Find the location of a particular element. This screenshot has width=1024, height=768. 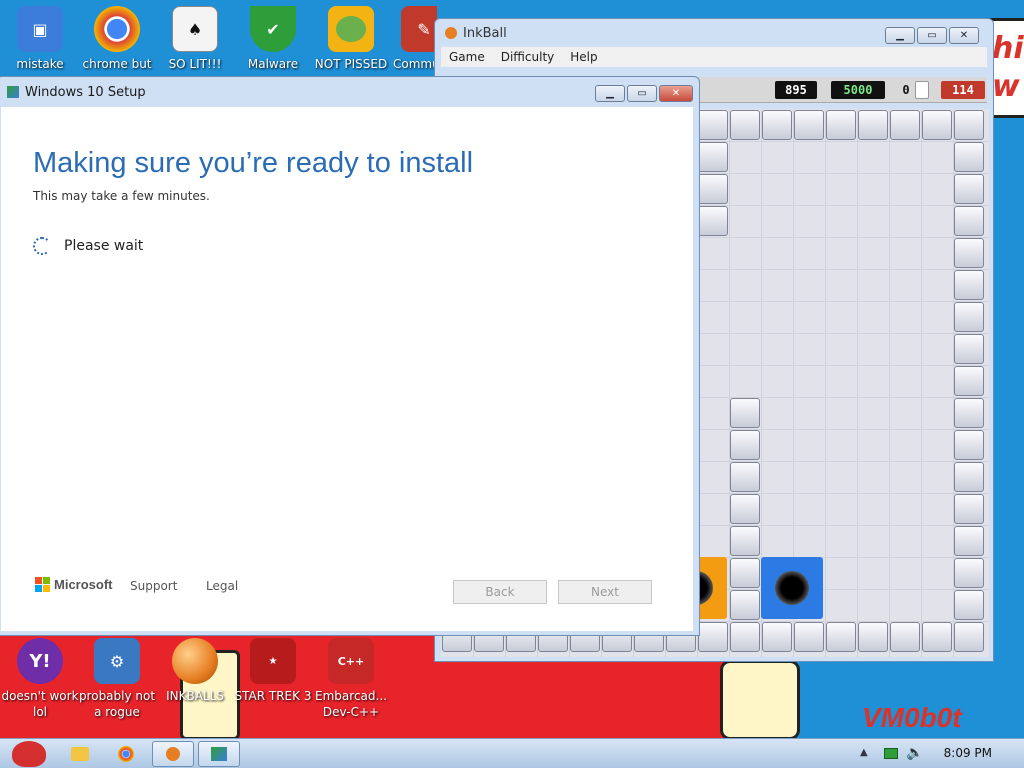

setup-app-icon is located at coordinates (13, 92).